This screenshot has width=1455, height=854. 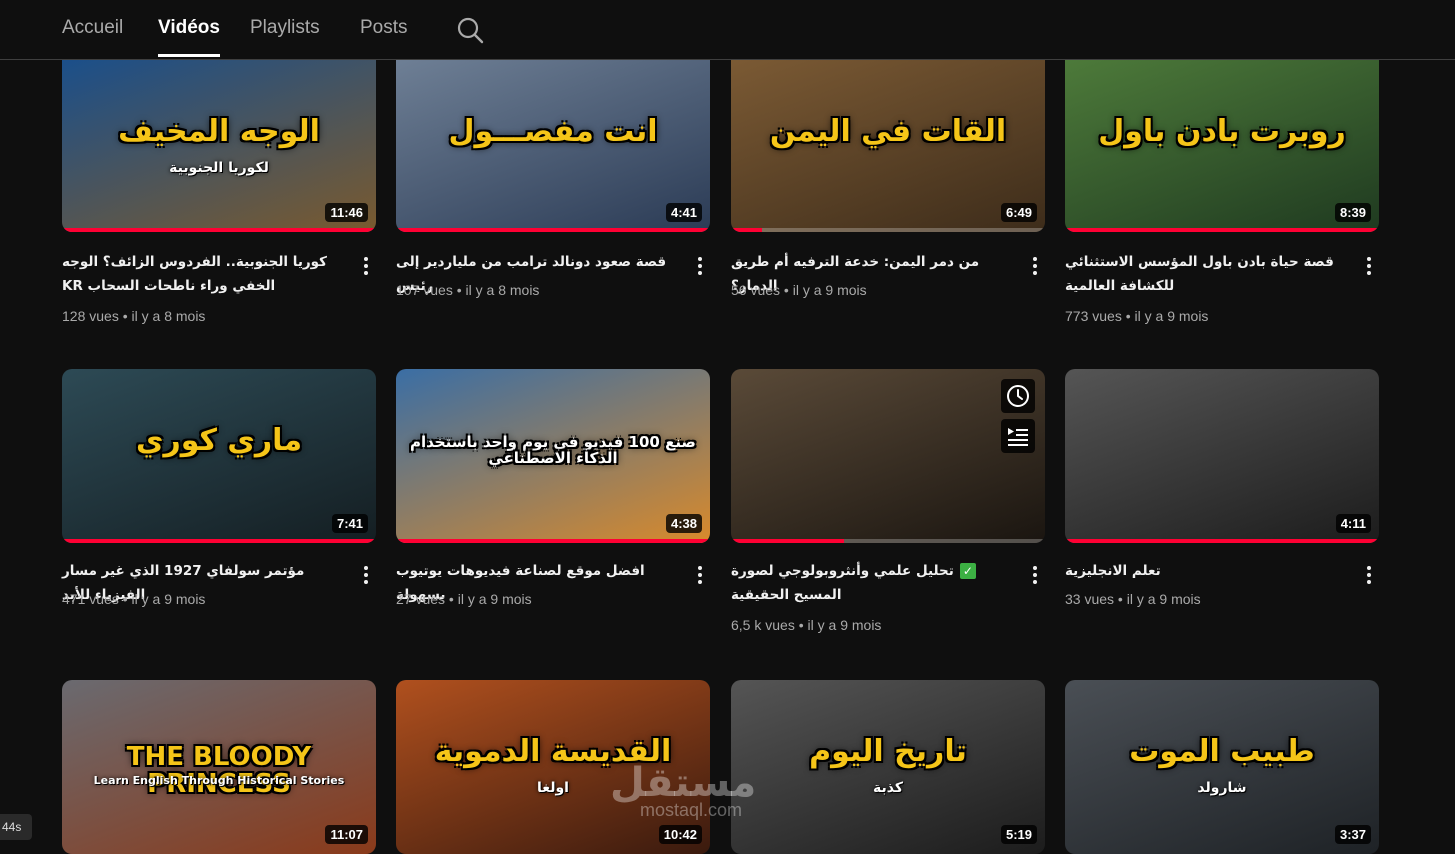 What do you see at coordinates (967, 571) in the screenshot?
I see `check-mark-icon: ✓` at bounding box center [967, 571].